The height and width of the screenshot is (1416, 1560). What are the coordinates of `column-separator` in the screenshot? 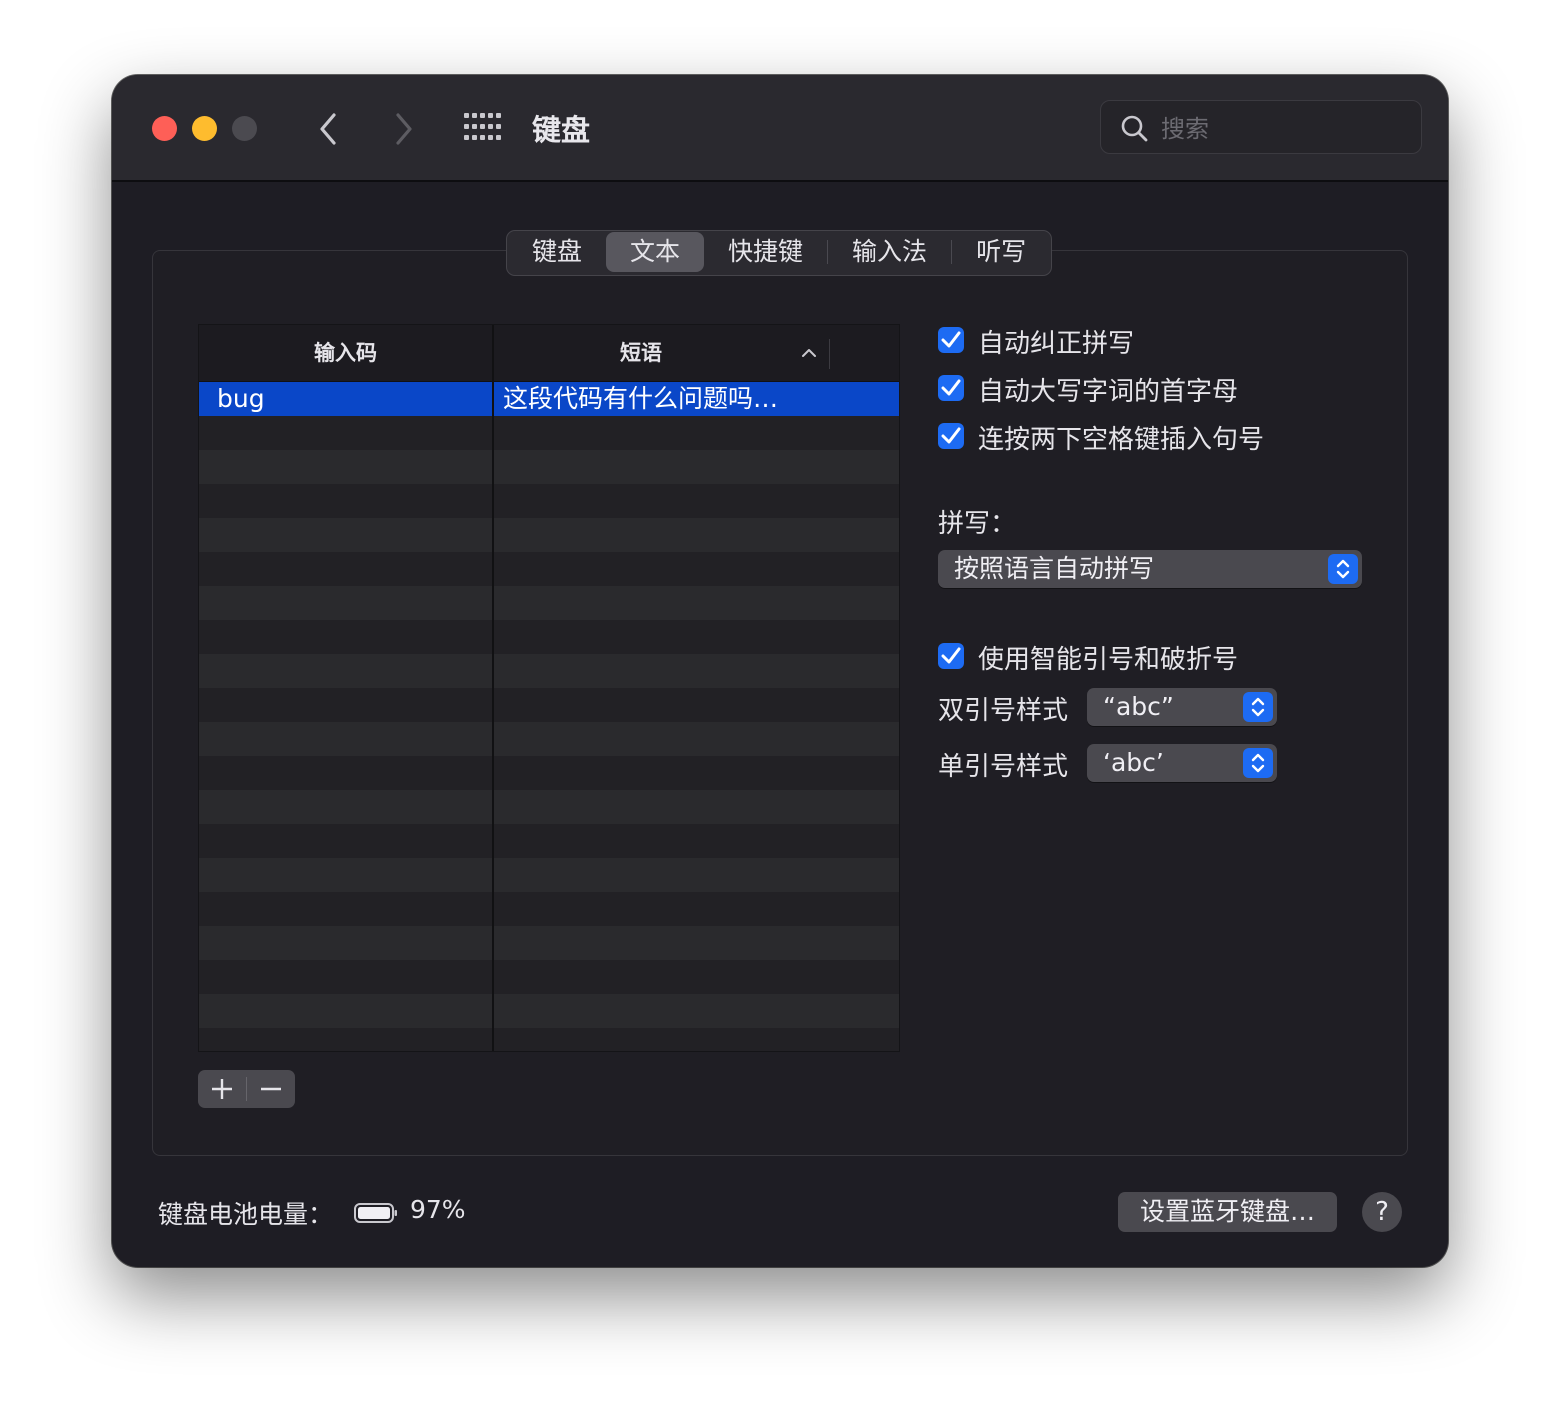 It's located at (829, 354).